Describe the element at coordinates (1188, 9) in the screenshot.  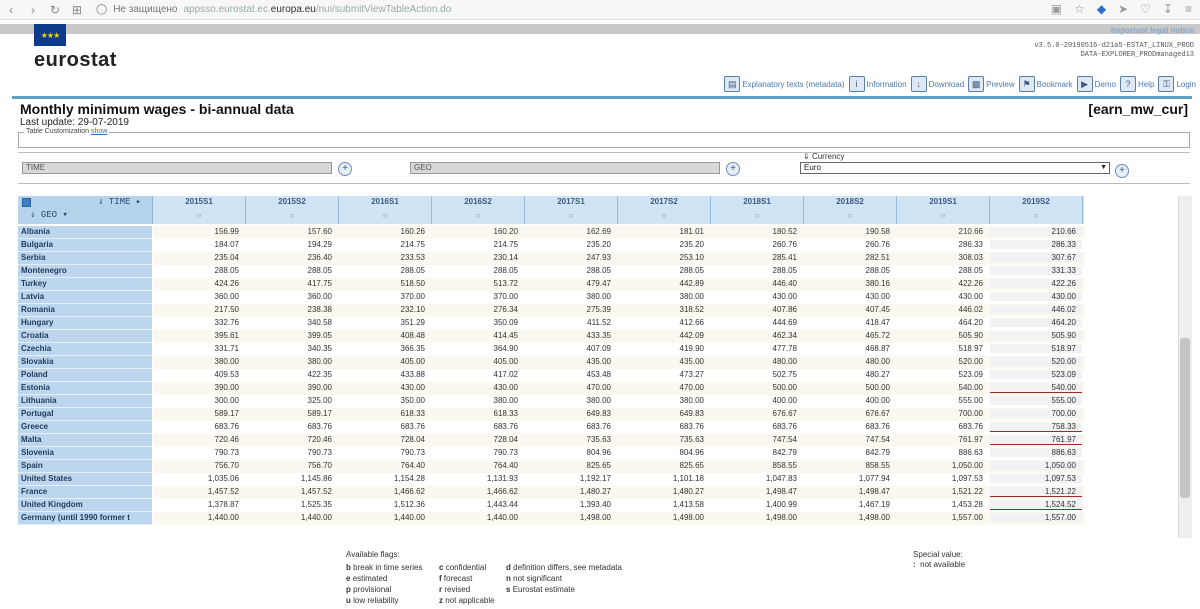
I see `menu-icon: ≡` at that location.